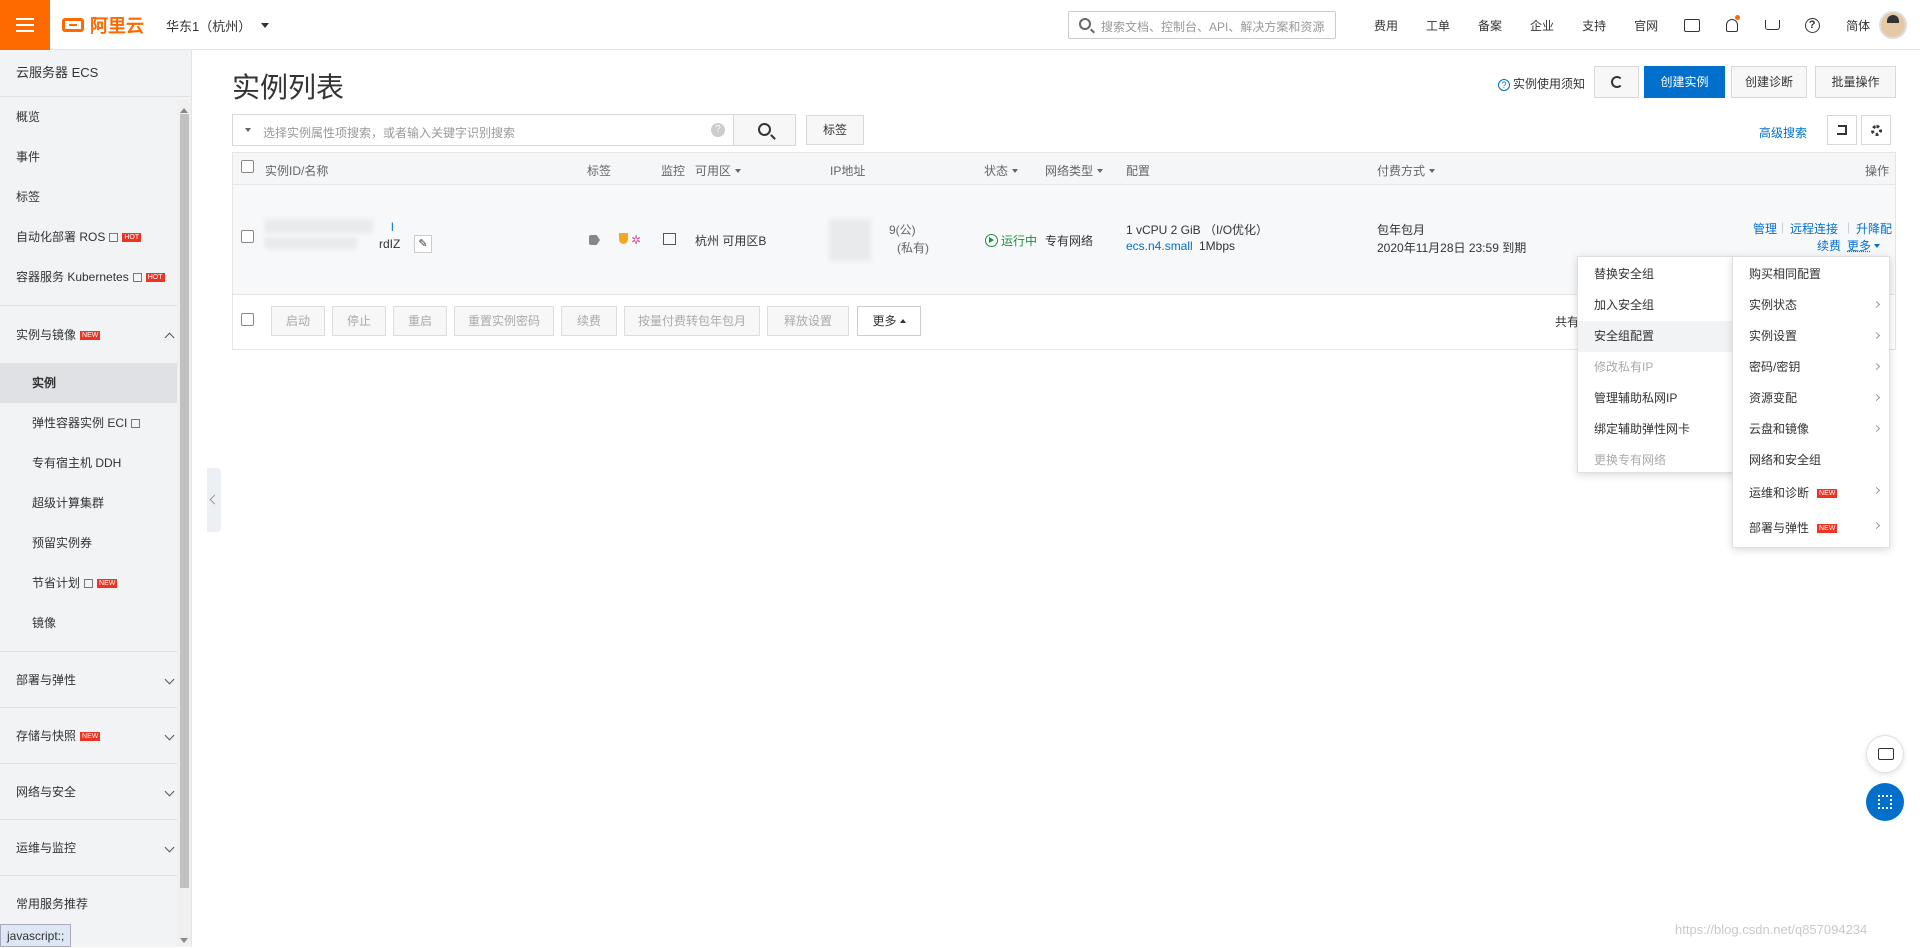 The image size is (1920, 948). I want to click on aliyun-logo: 阿里云, so click(103, 25).